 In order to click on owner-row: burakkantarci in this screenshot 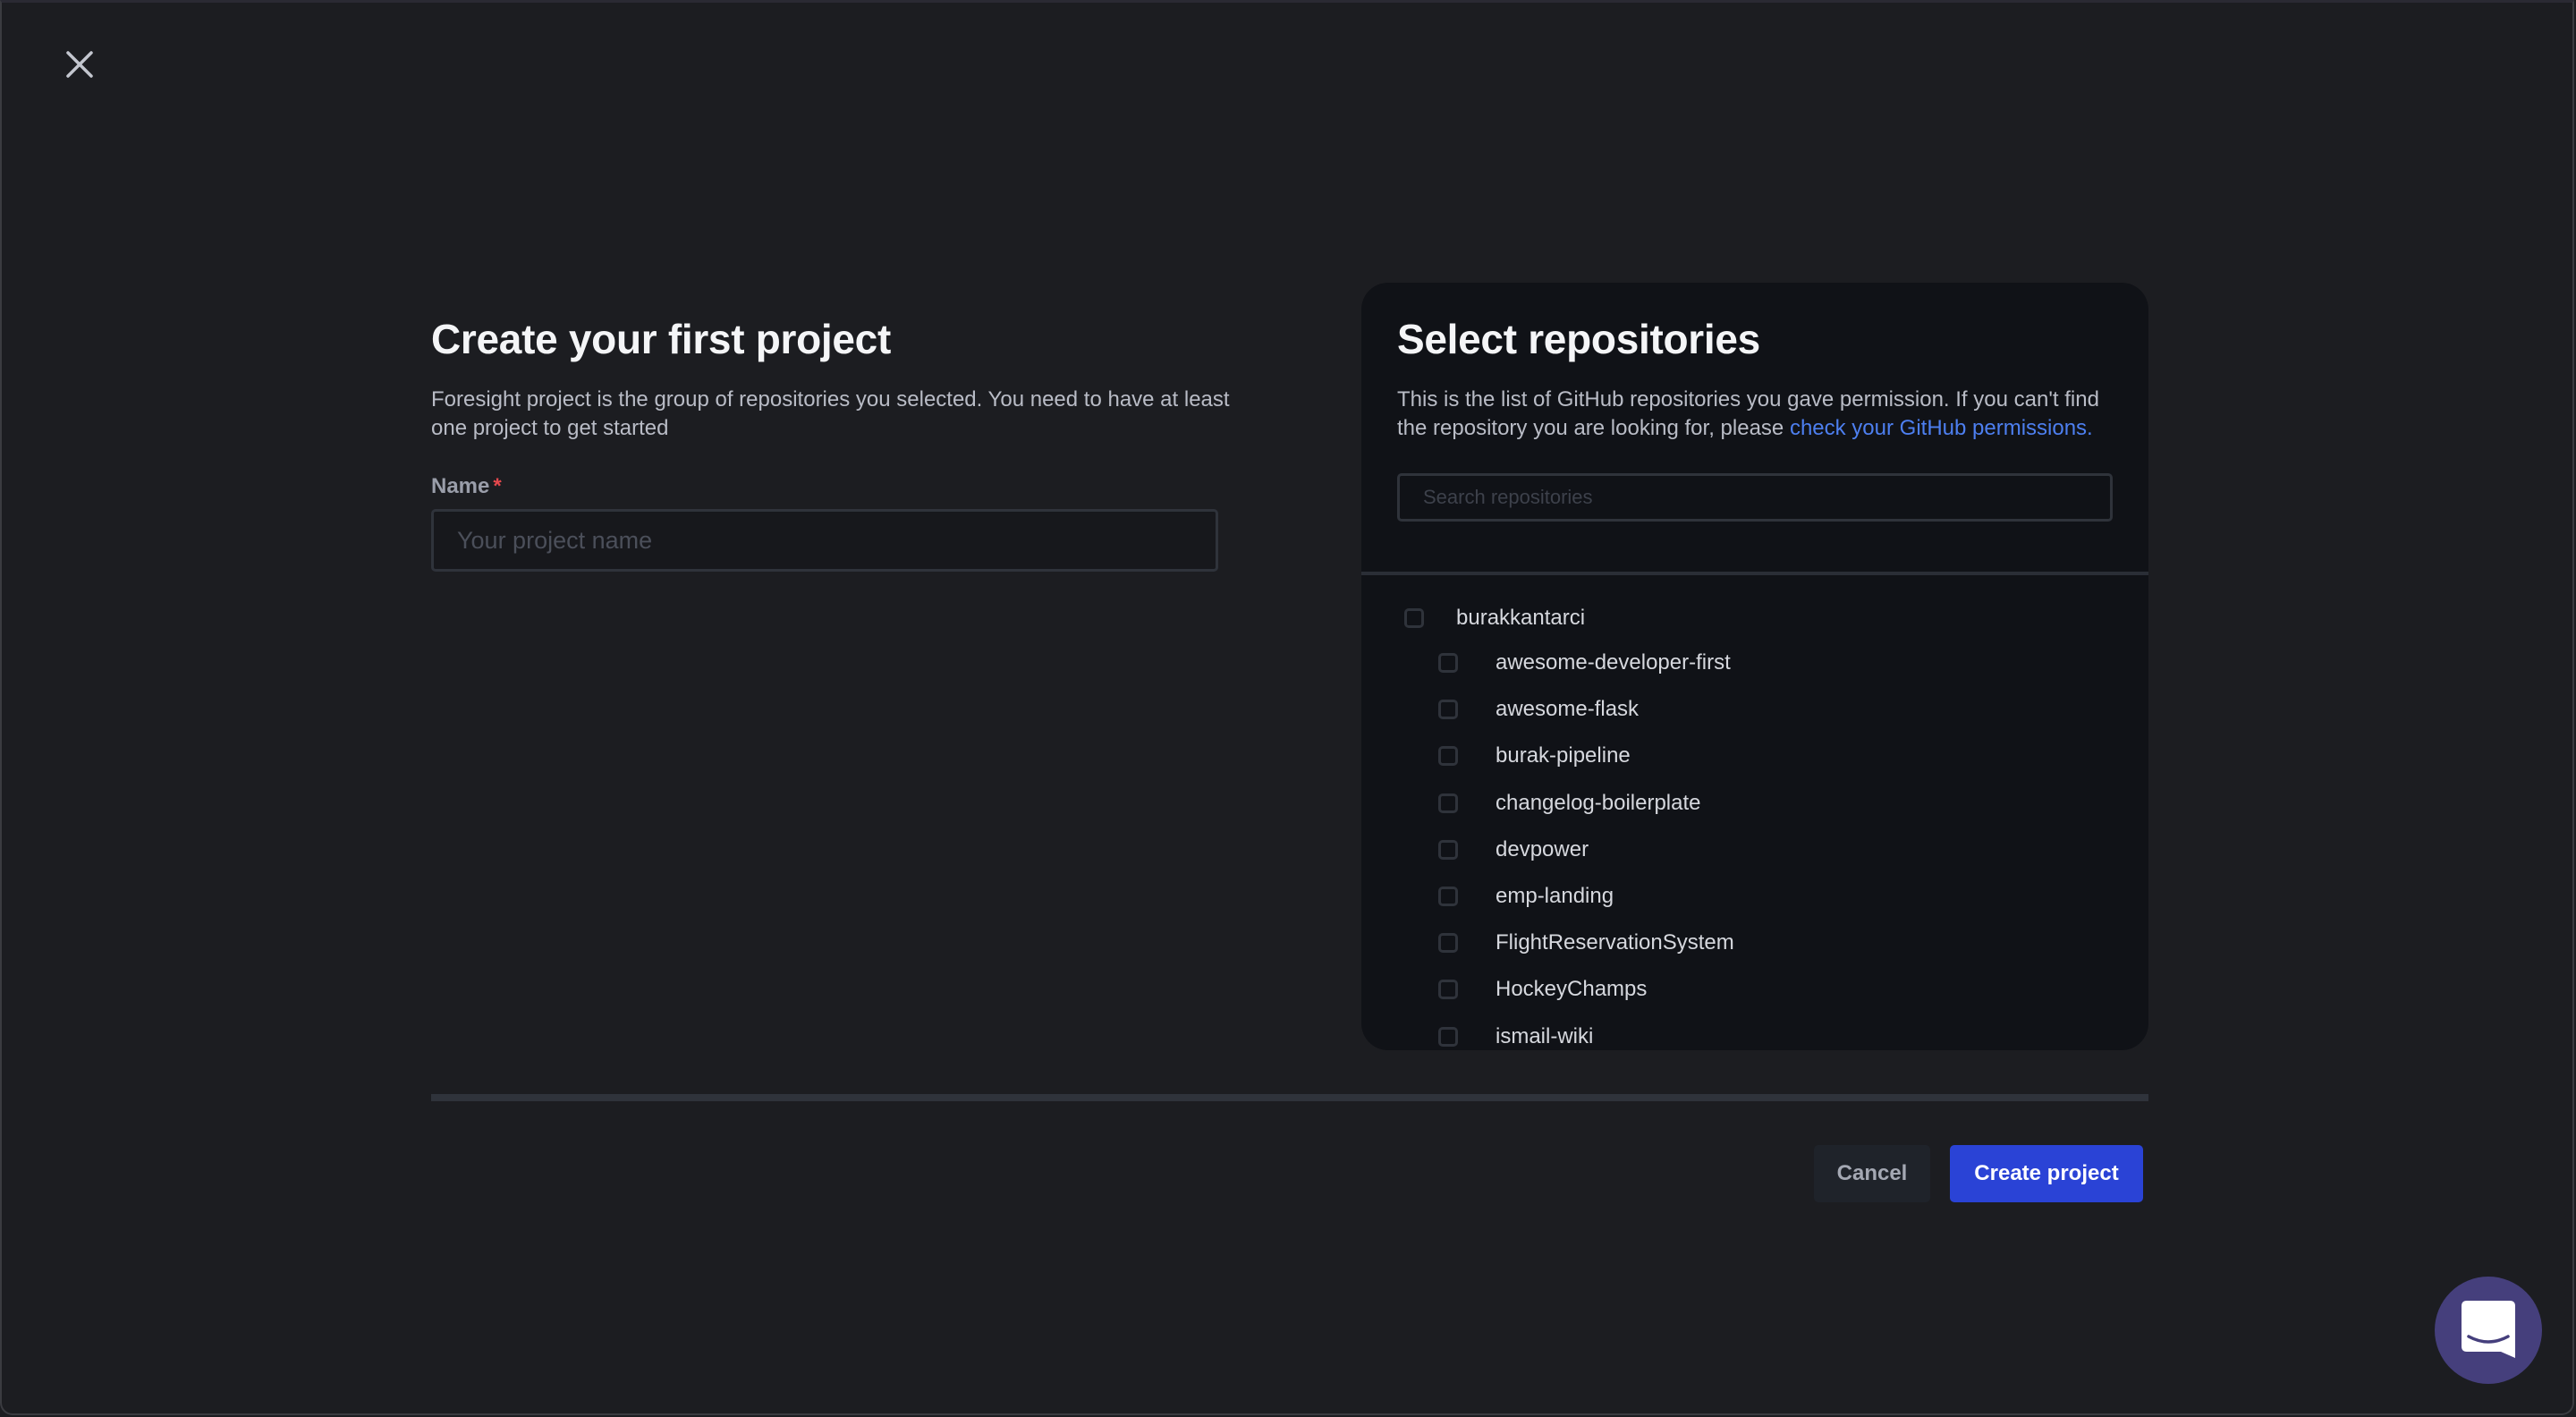, I will do `click(1494, 618)`.